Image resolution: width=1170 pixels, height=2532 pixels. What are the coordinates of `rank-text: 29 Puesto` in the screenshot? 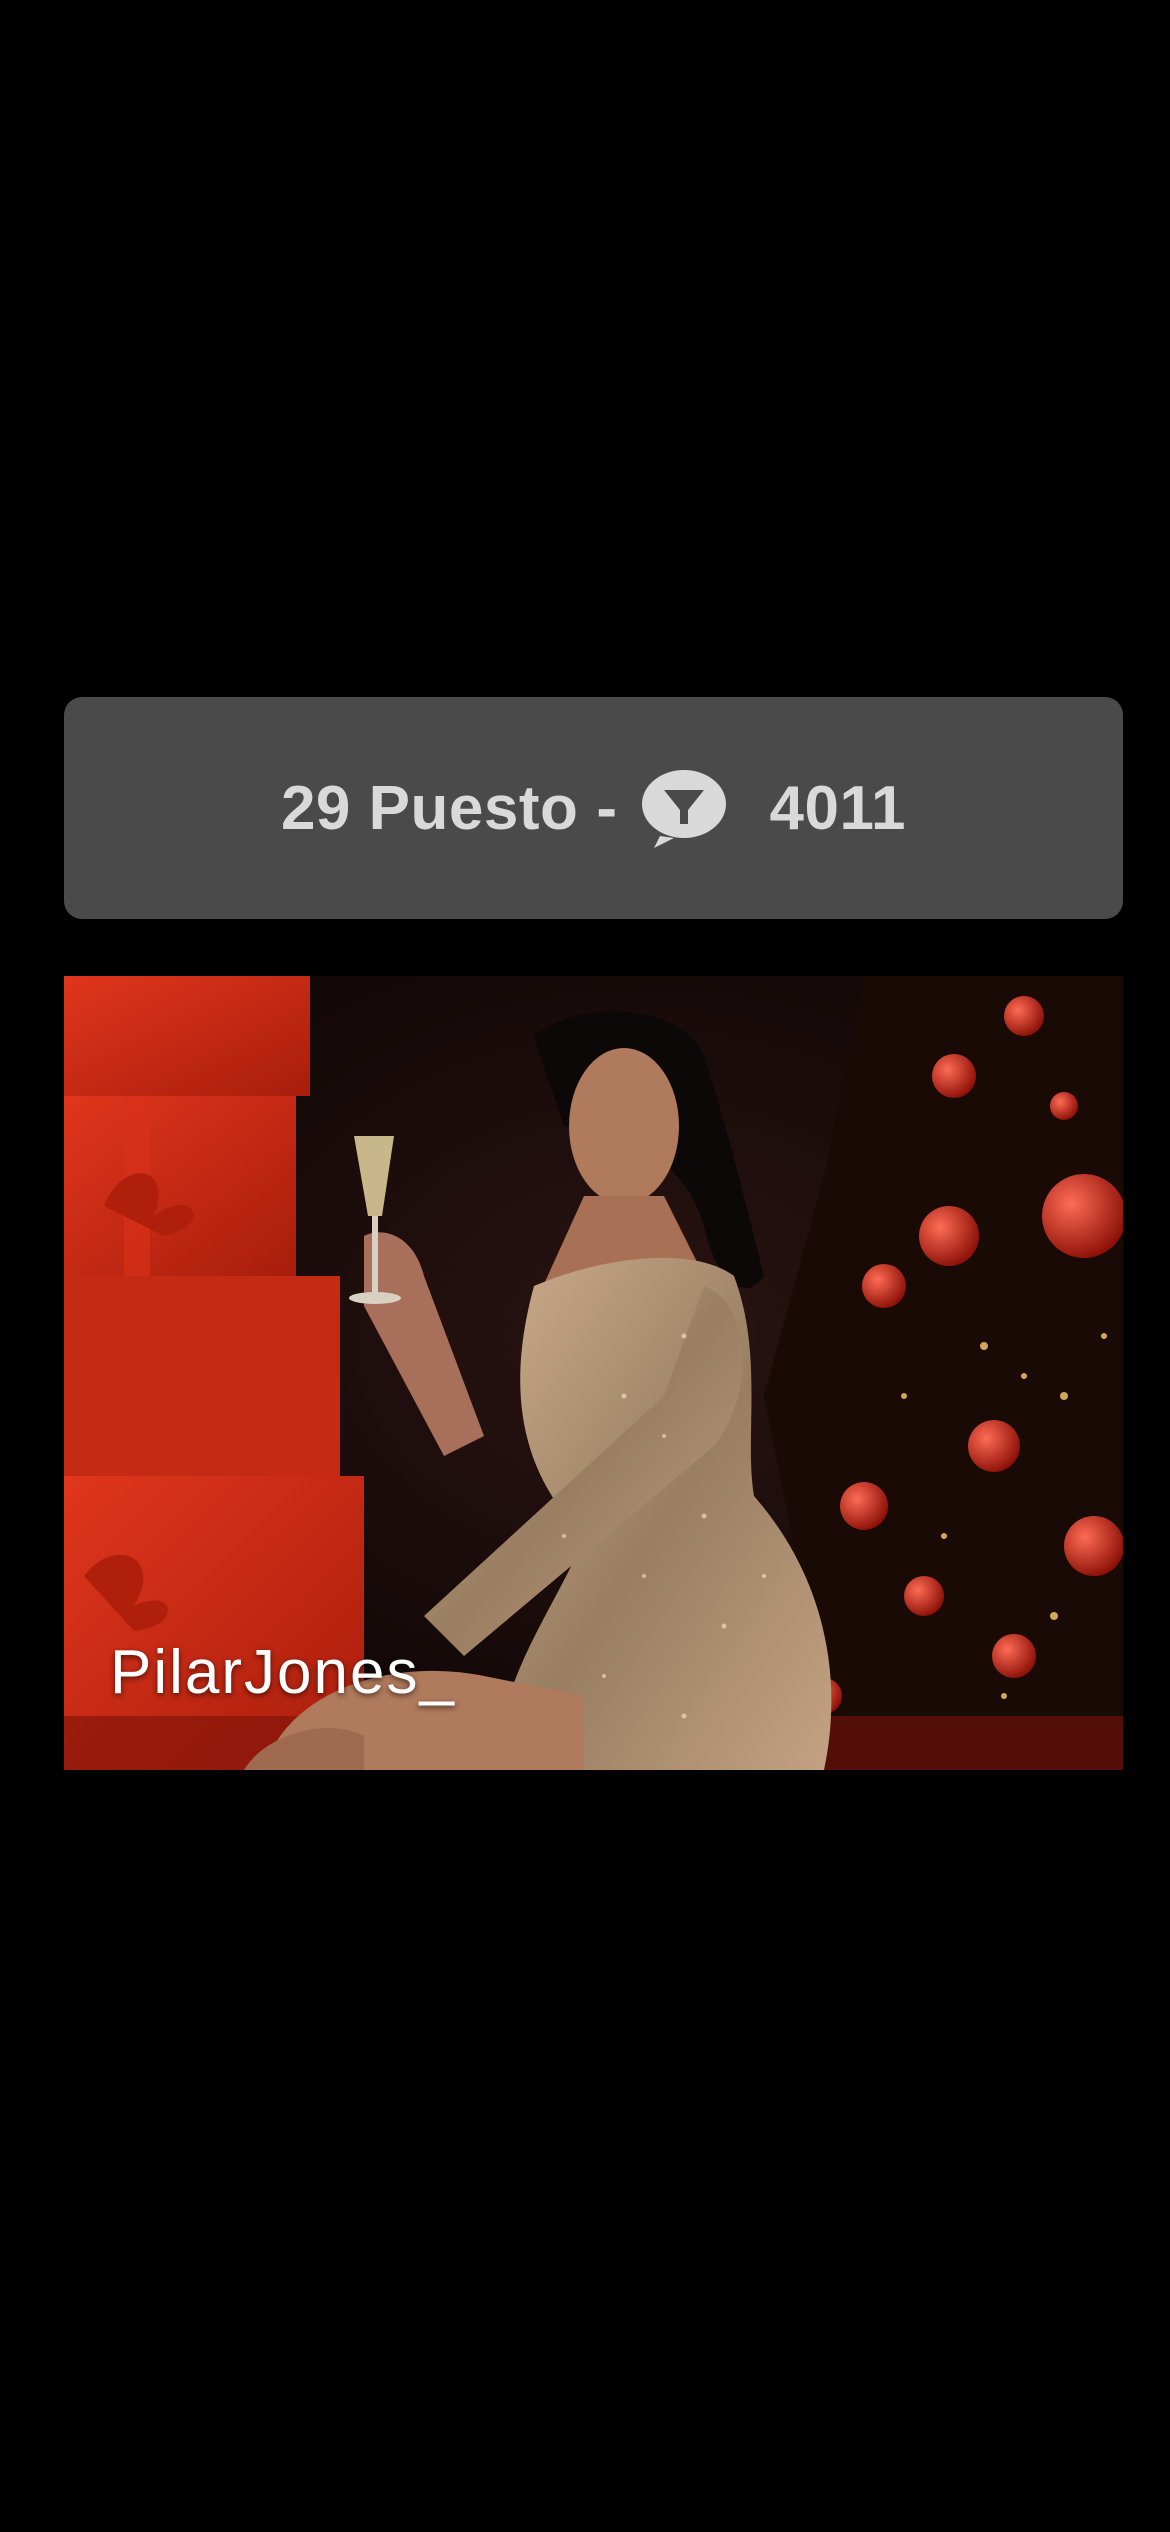 It's located at (429, 808).